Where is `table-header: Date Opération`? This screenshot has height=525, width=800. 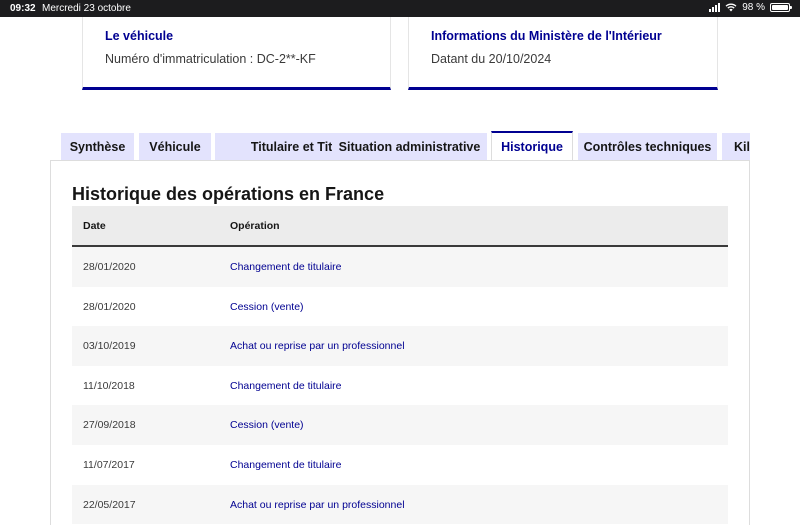
table-header: Date Opération is located at coordinates (400, 226).